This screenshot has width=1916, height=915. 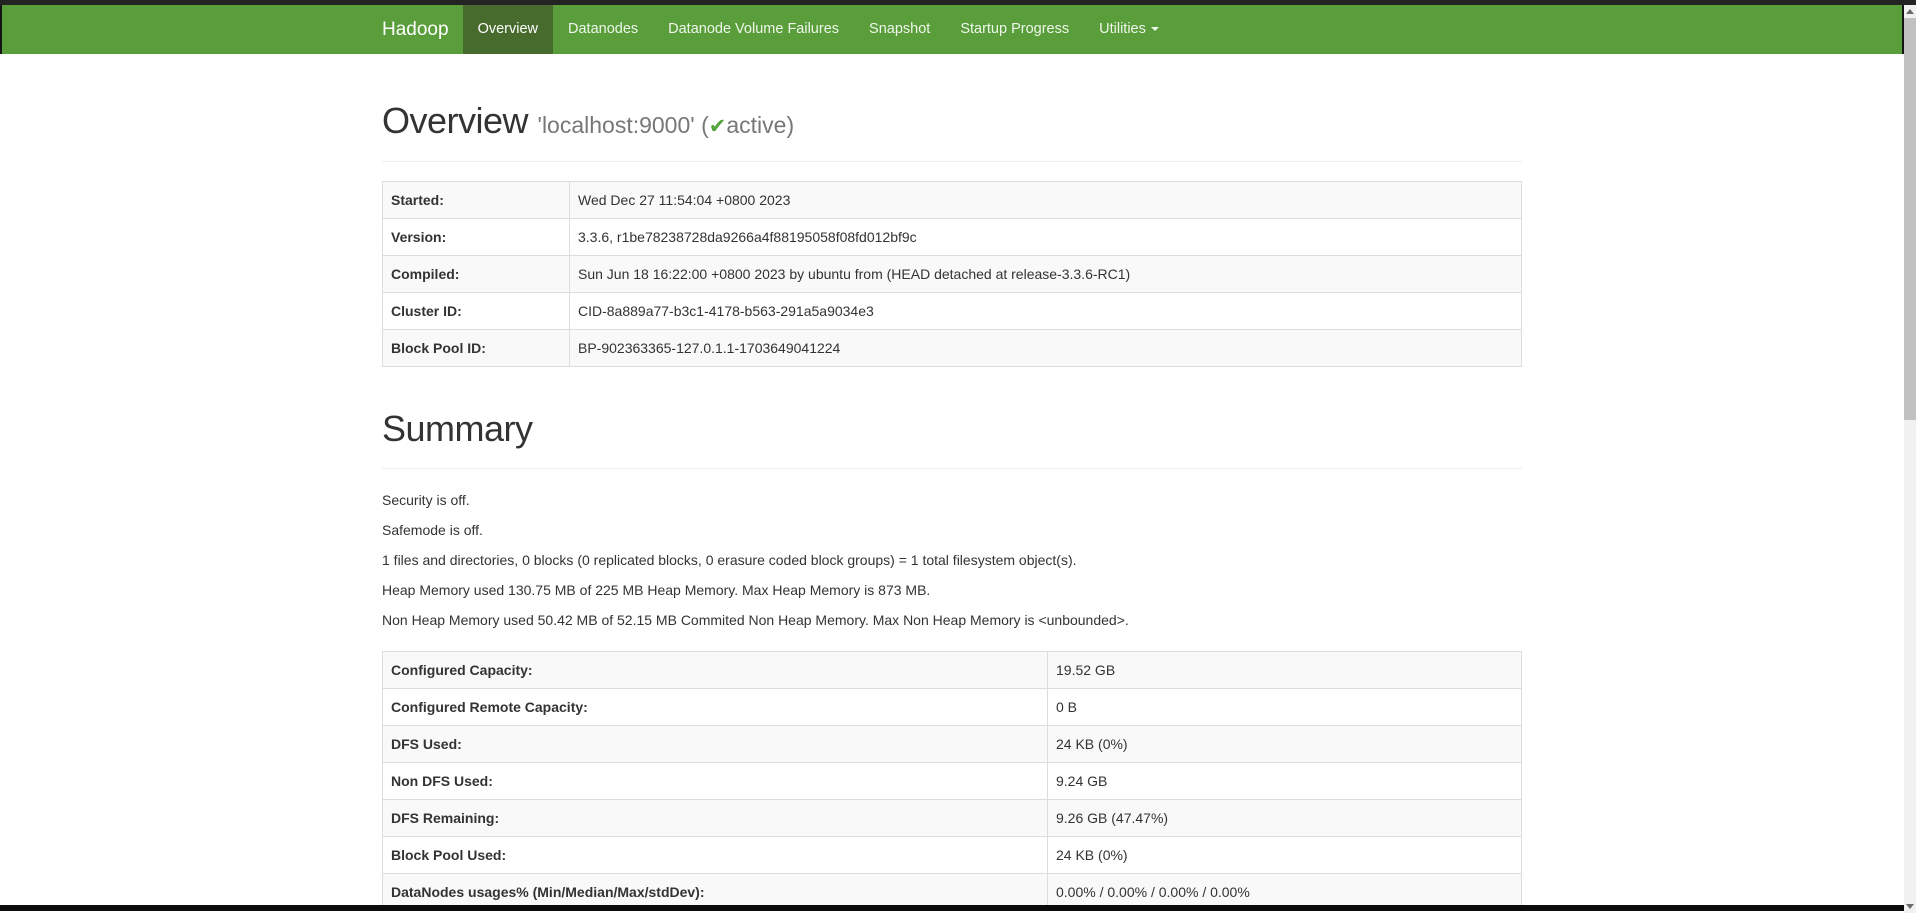 I want to click on window-bottom-border, so click(x=952, y=908).